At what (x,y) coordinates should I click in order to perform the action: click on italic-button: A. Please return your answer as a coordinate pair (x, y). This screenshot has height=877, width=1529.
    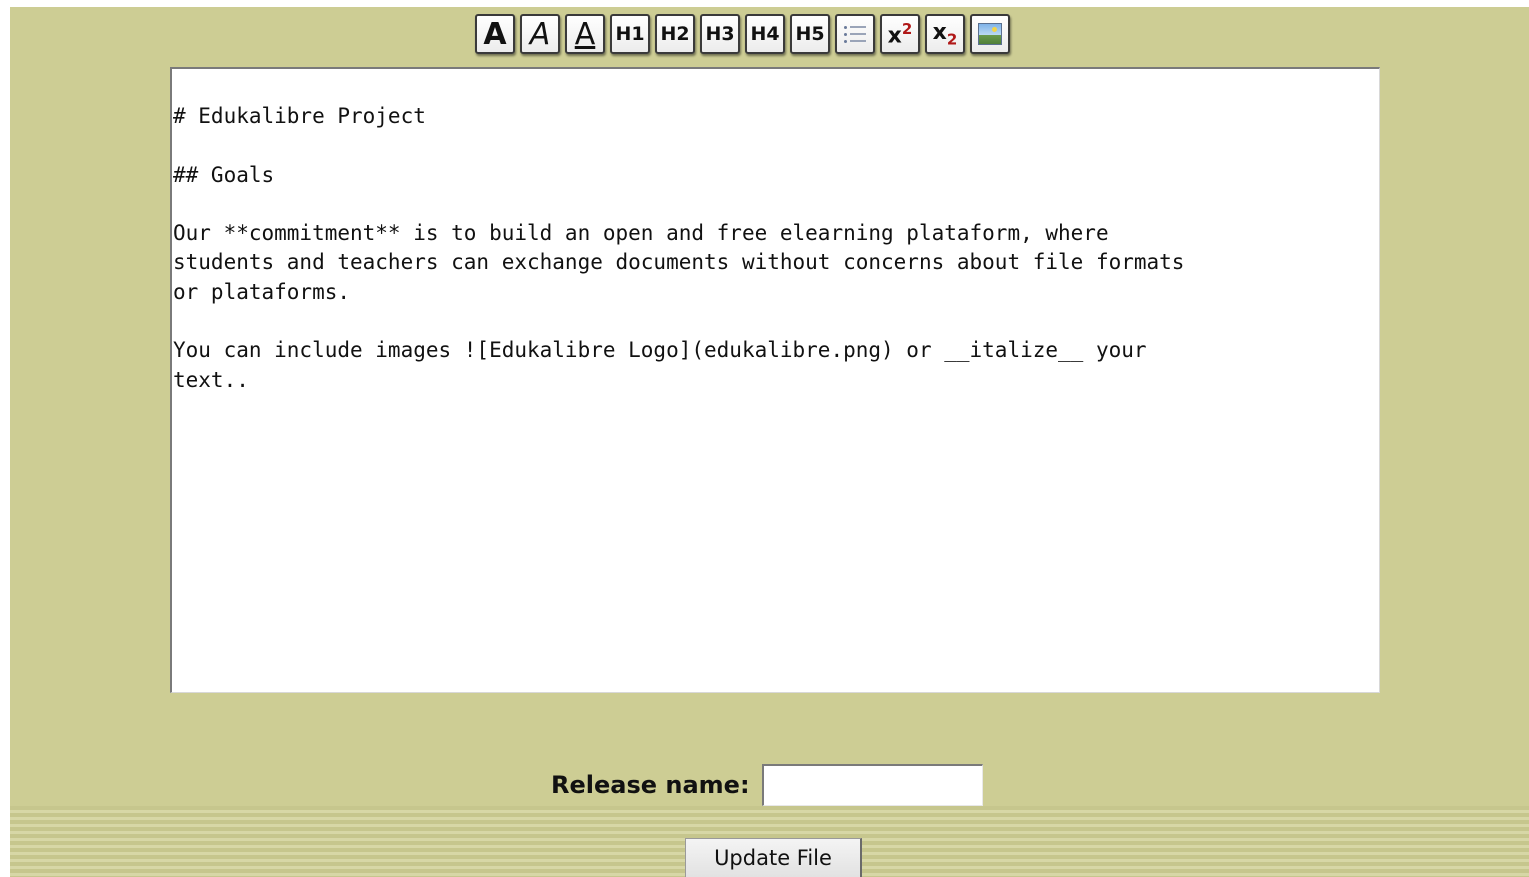
    Looking at the image, I should click on (540, 34).